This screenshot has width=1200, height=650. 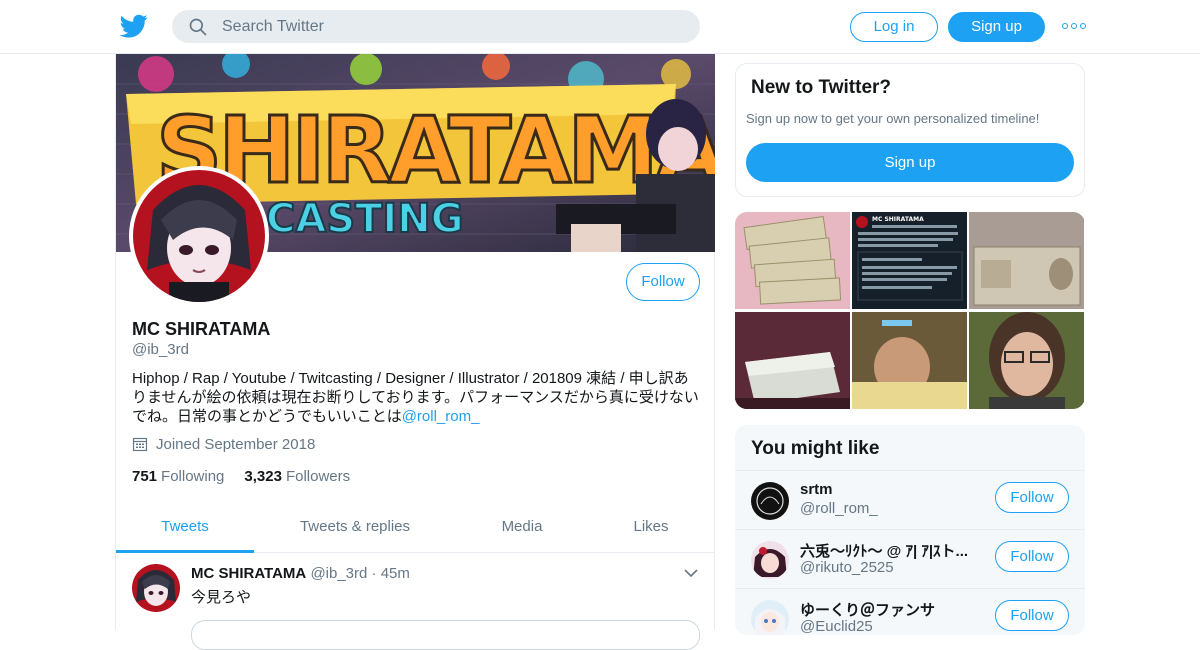 I want to click on suggested-user: 六兎〜ﾘｸﾄ〜 @ ｱ| ｱ|ｽト... @rikuto_2525 Follow, so click(x=910, y=558).